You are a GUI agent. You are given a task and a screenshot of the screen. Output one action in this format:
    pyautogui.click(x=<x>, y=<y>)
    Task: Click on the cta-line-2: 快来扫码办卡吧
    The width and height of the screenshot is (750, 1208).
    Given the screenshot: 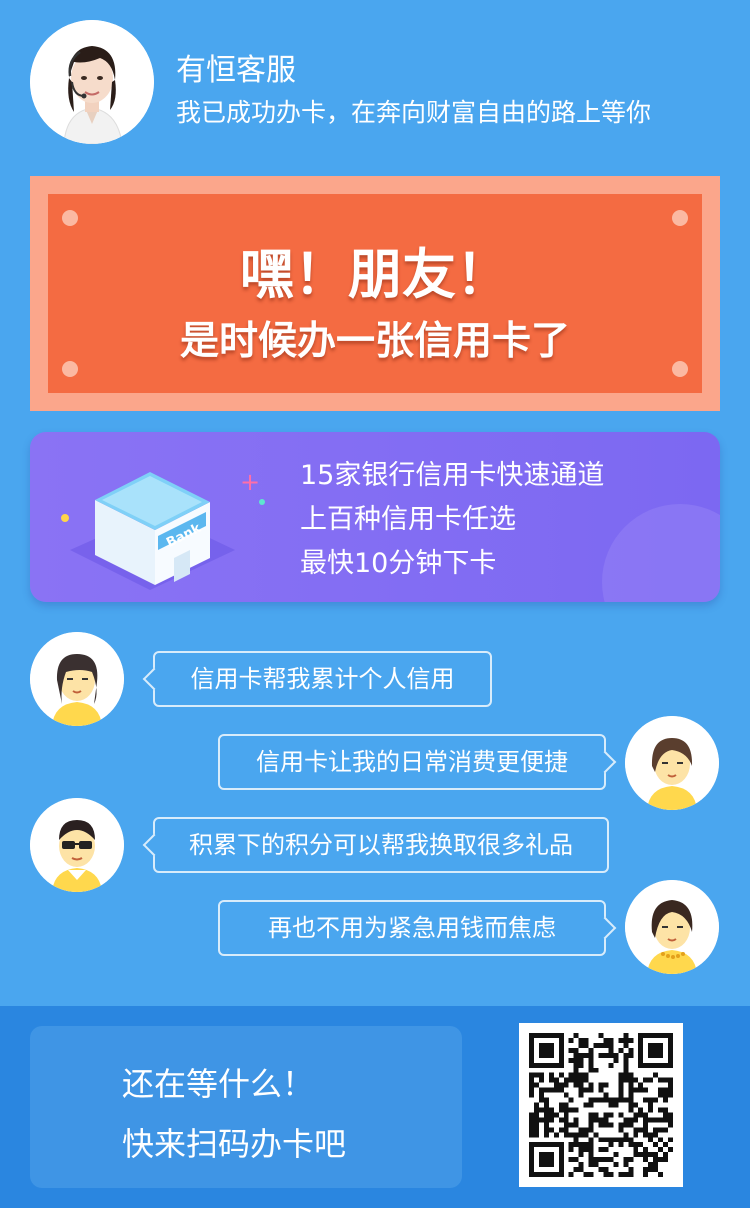 What is the action you would take?
    pyautogui.click(x=234, y=1144)
    